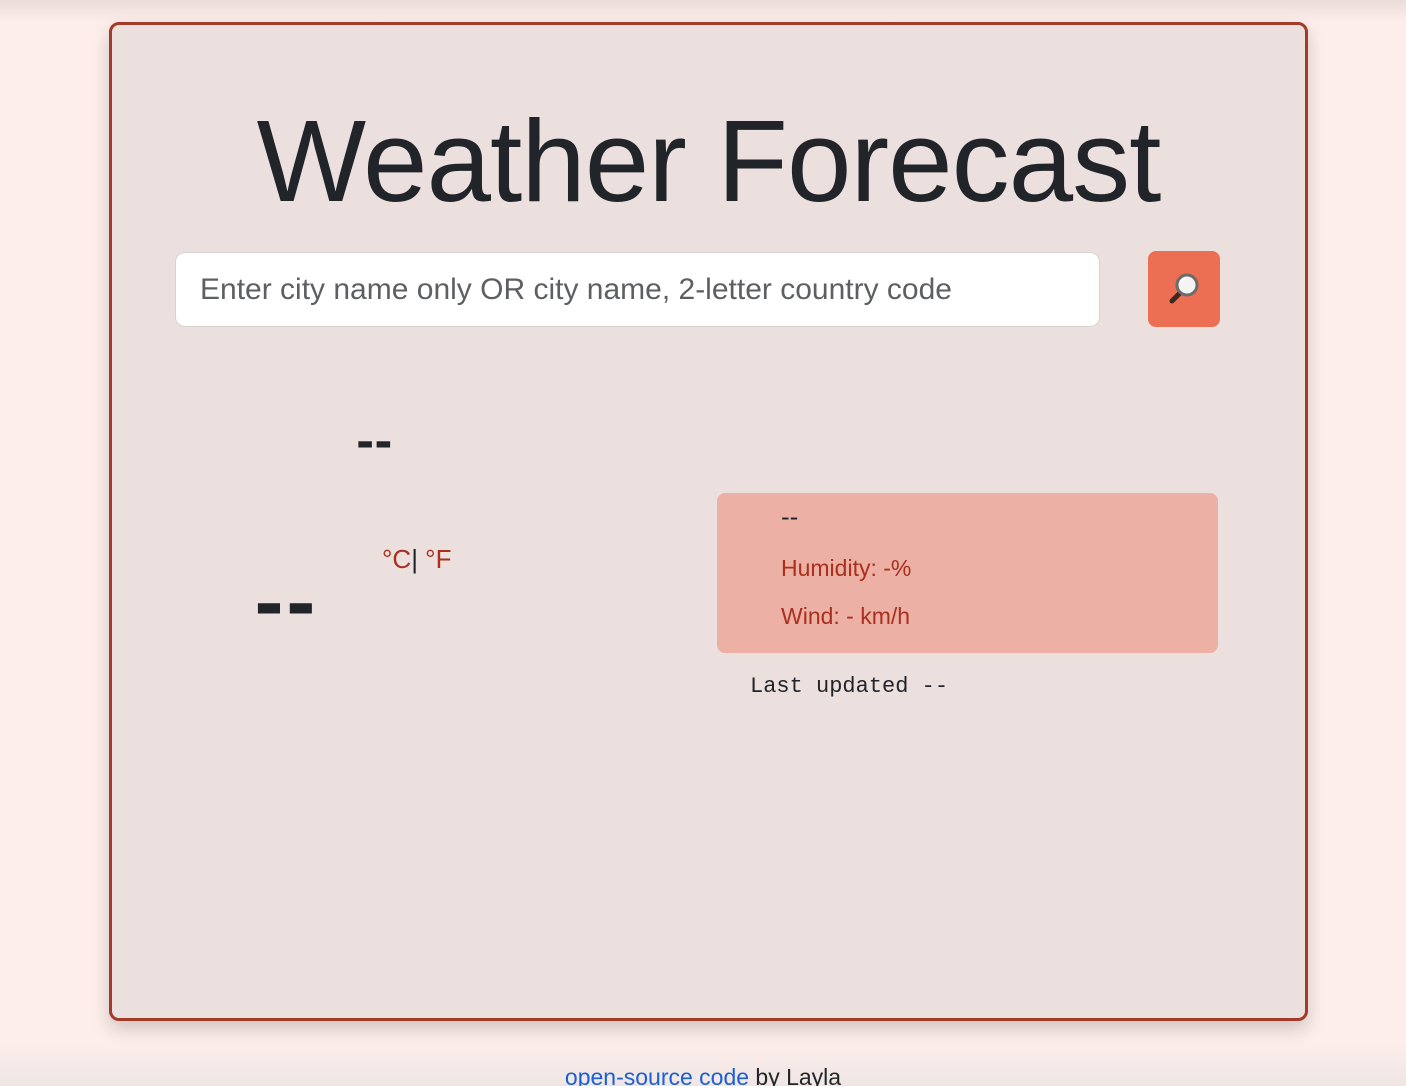  What do you see at coordinates (637, 289) in the screenshot?
I see `city-search-input` at bounding box center [637, 289].